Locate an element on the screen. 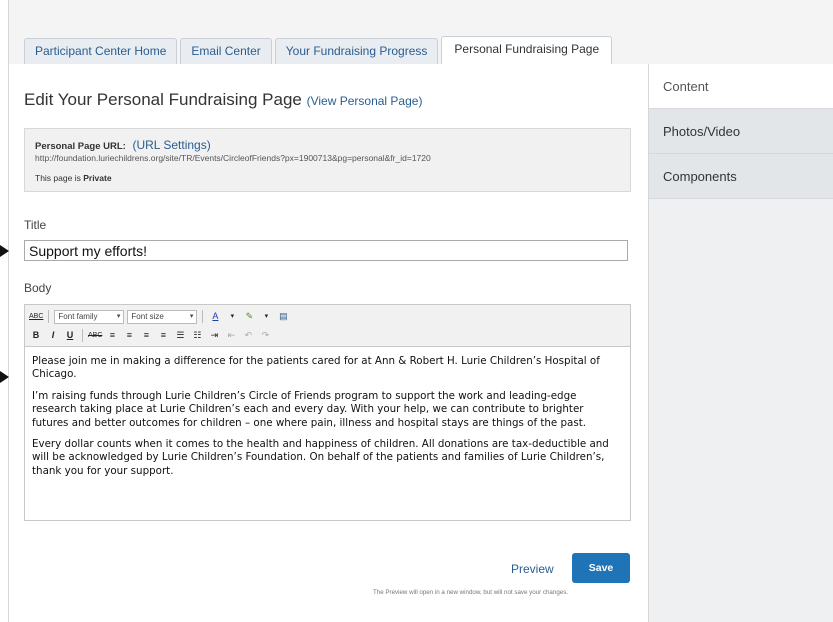 The image size is (833, 622). url-settings-link: (URL Settings) is located at coordinates (171, 145).